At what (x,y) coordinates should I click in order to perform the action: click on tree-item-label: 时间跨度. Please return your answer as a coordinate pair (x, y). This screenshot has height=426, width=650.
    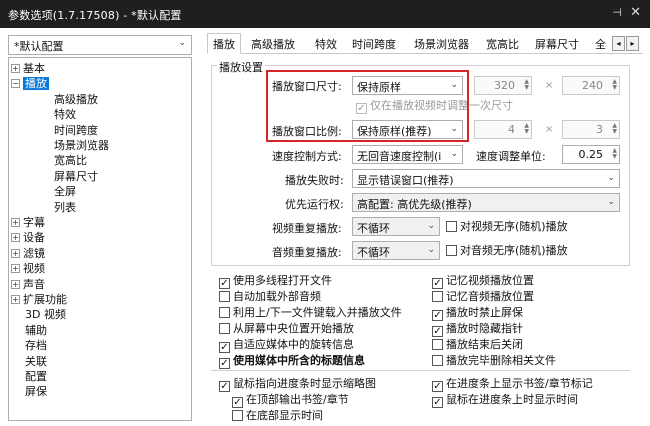
    Looking at the image, I should click on (76, 130).